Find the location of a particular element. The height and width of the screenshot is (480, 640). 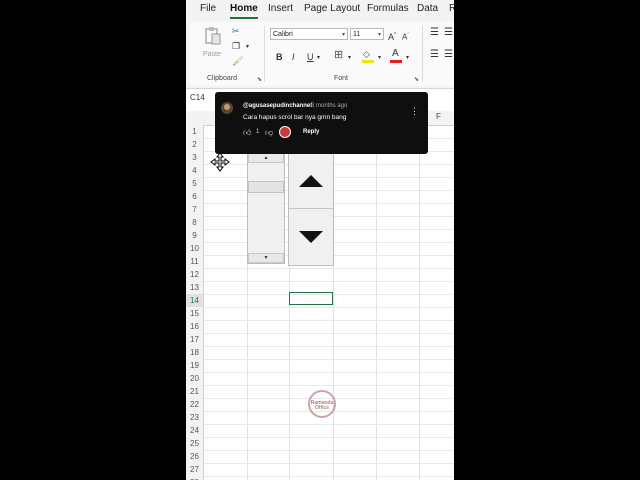

tab-page-layout: Page Layout is located at coordinates (332, 8).